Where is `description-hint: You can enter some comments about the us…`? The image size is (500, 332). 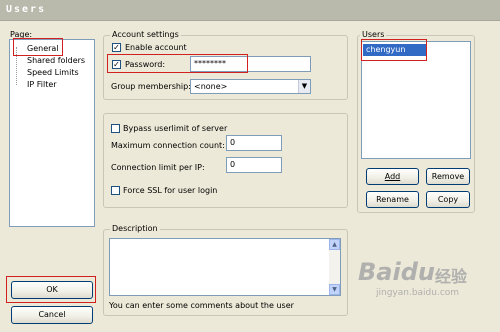
description-hint: You can enter some comments about the us… is located at coordinates (201, 305).